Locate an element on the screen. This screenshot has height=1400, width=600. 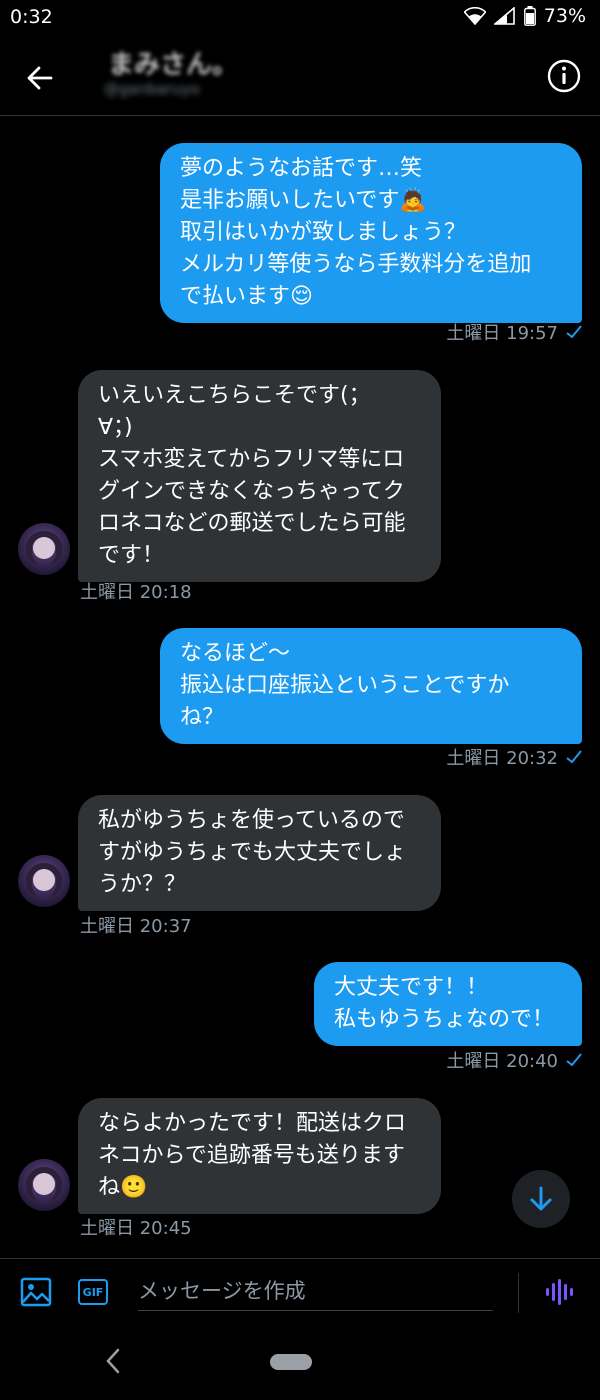
chevron-left-icon is located at coordinates (113, 1361).